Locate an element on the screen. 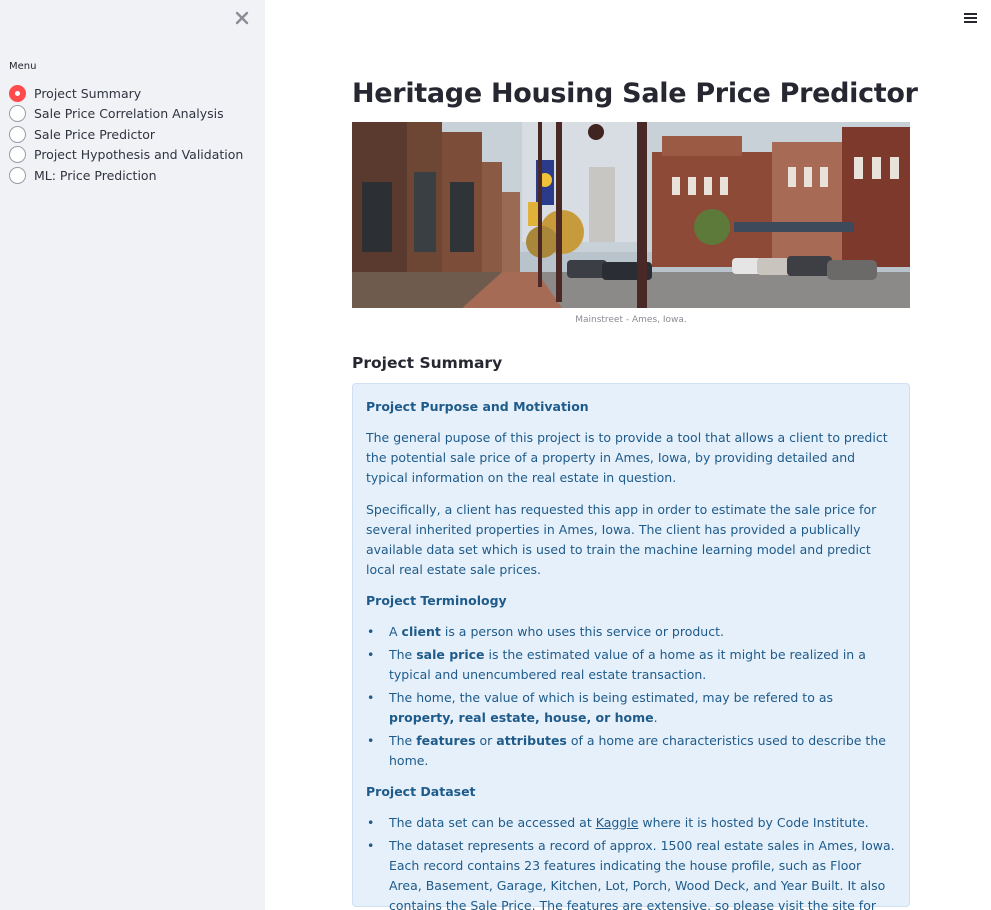 The width and height of the screenshot is (991, 910). menu-item-label: Project Summary is located at coordinates (88, 93).